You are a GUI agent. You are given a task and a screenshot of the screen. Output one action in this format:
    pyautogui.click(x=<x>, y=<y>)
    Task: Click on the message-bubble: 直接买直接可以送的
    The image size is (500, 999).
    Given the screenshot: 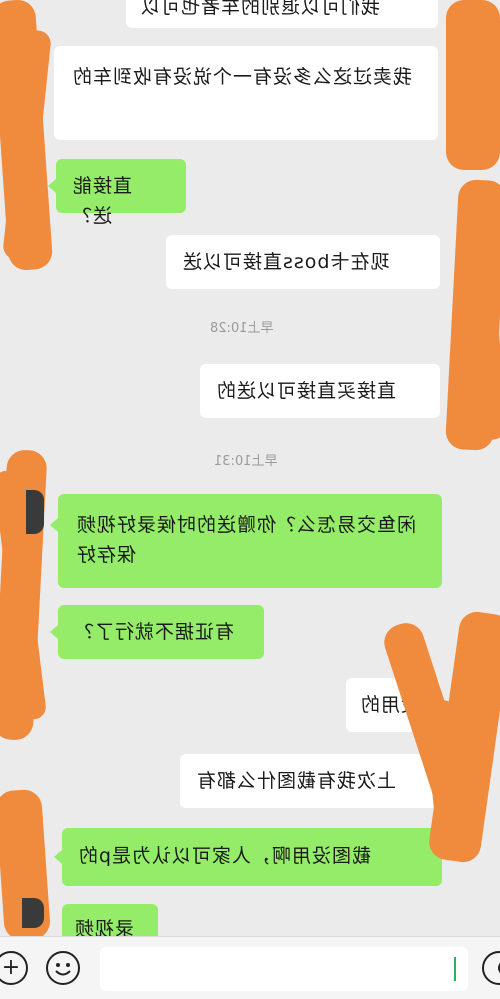 What is the action you would take?
    pyautogui.click(x=320, y=391)
    